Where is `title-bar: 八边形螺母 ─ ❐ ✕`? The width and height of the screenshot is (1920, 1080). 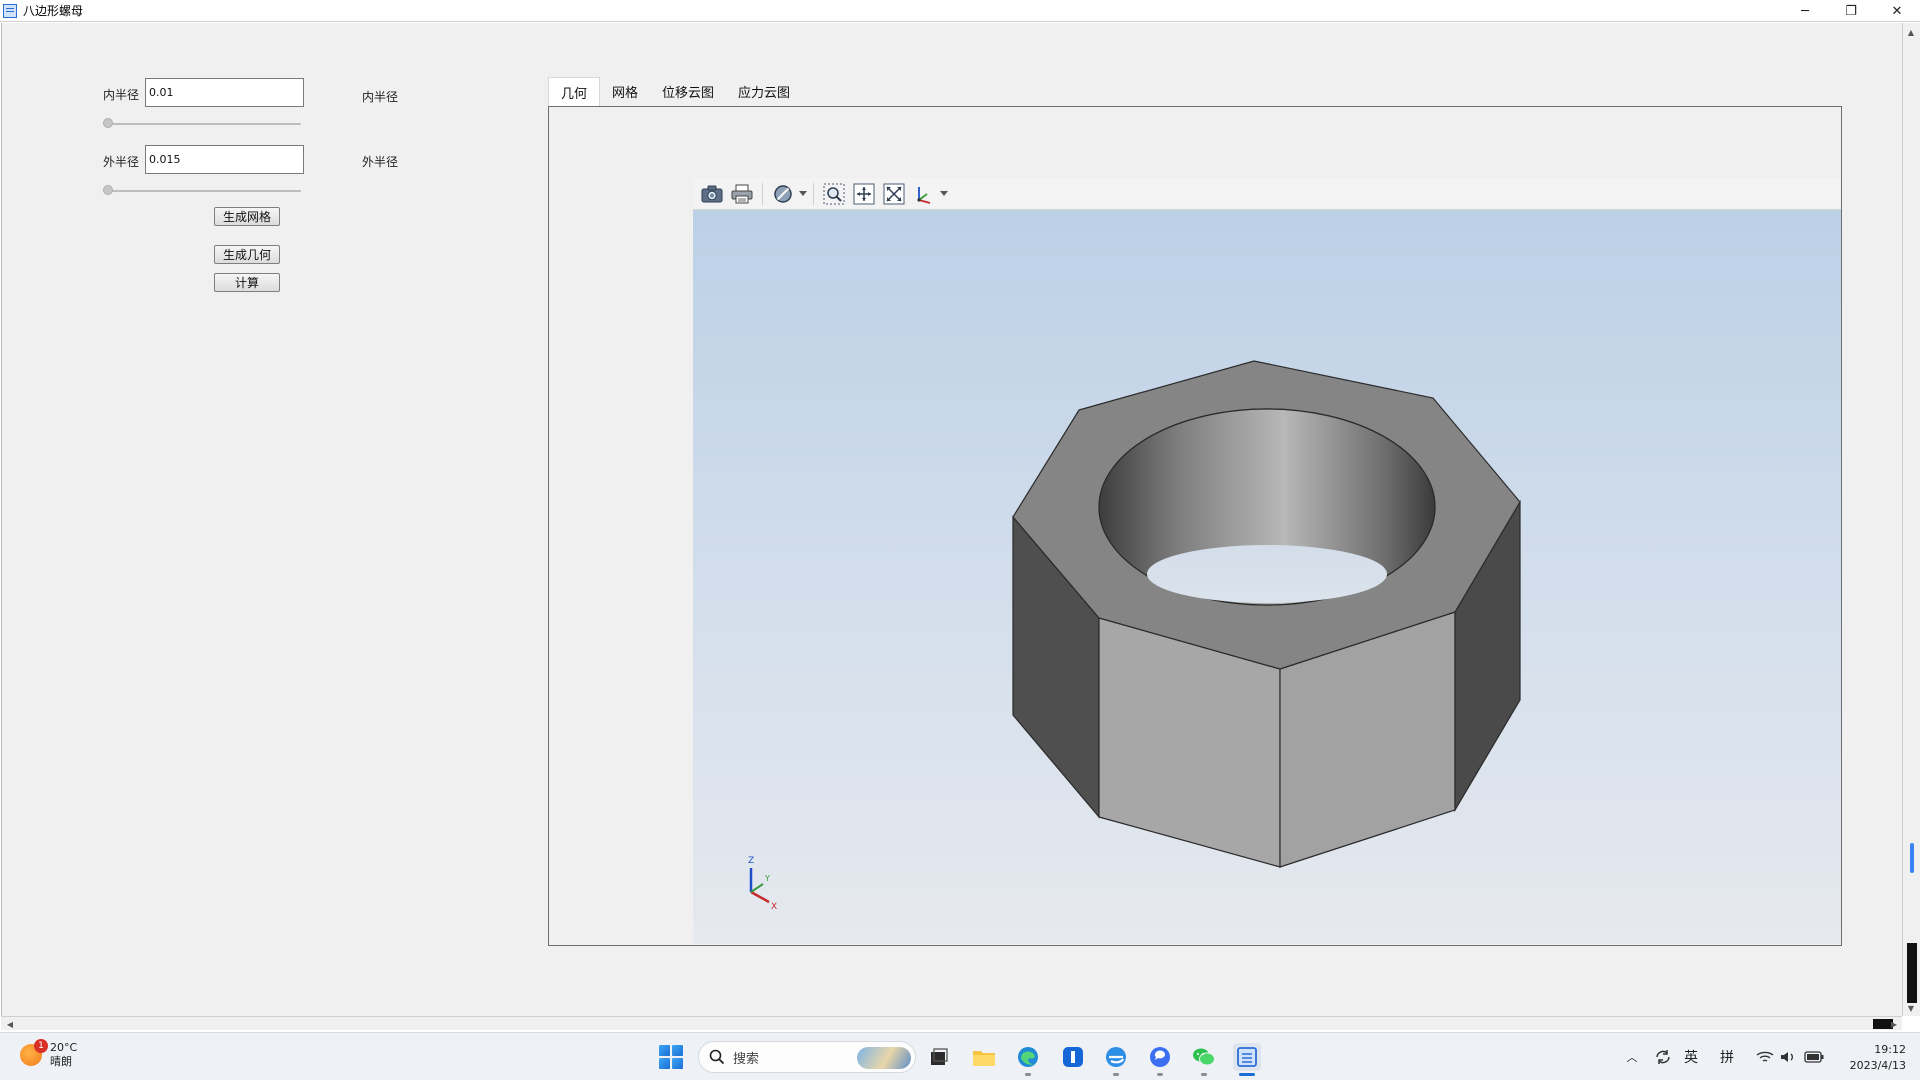
title-bar: 八边形螺母 ─ ❐ ✕ is located at coordinates (960, 11).